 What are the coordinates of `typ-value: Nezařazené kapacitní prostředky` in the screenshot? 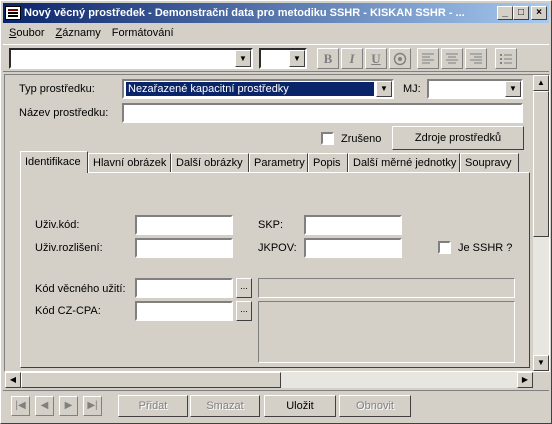 It's located at (250, 89).